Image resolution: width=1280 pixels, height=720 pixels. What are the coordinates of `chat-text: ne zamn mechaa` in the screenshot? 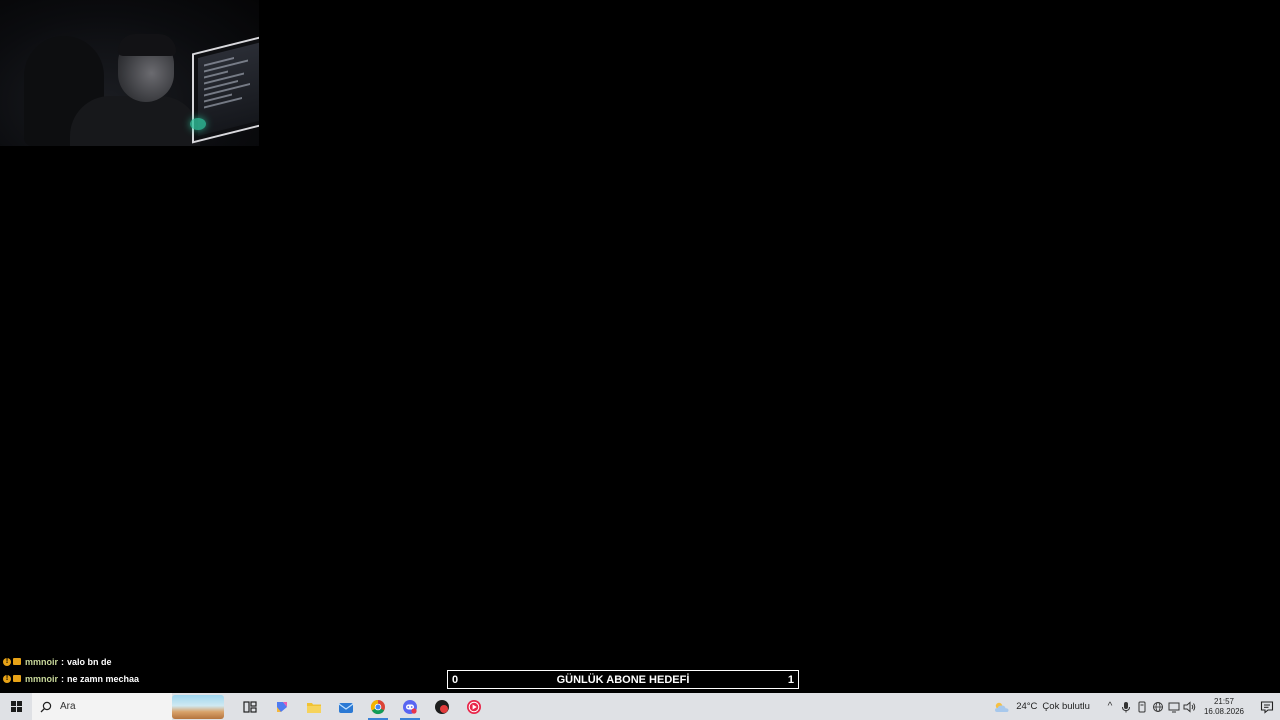 It's located at (103, 678).